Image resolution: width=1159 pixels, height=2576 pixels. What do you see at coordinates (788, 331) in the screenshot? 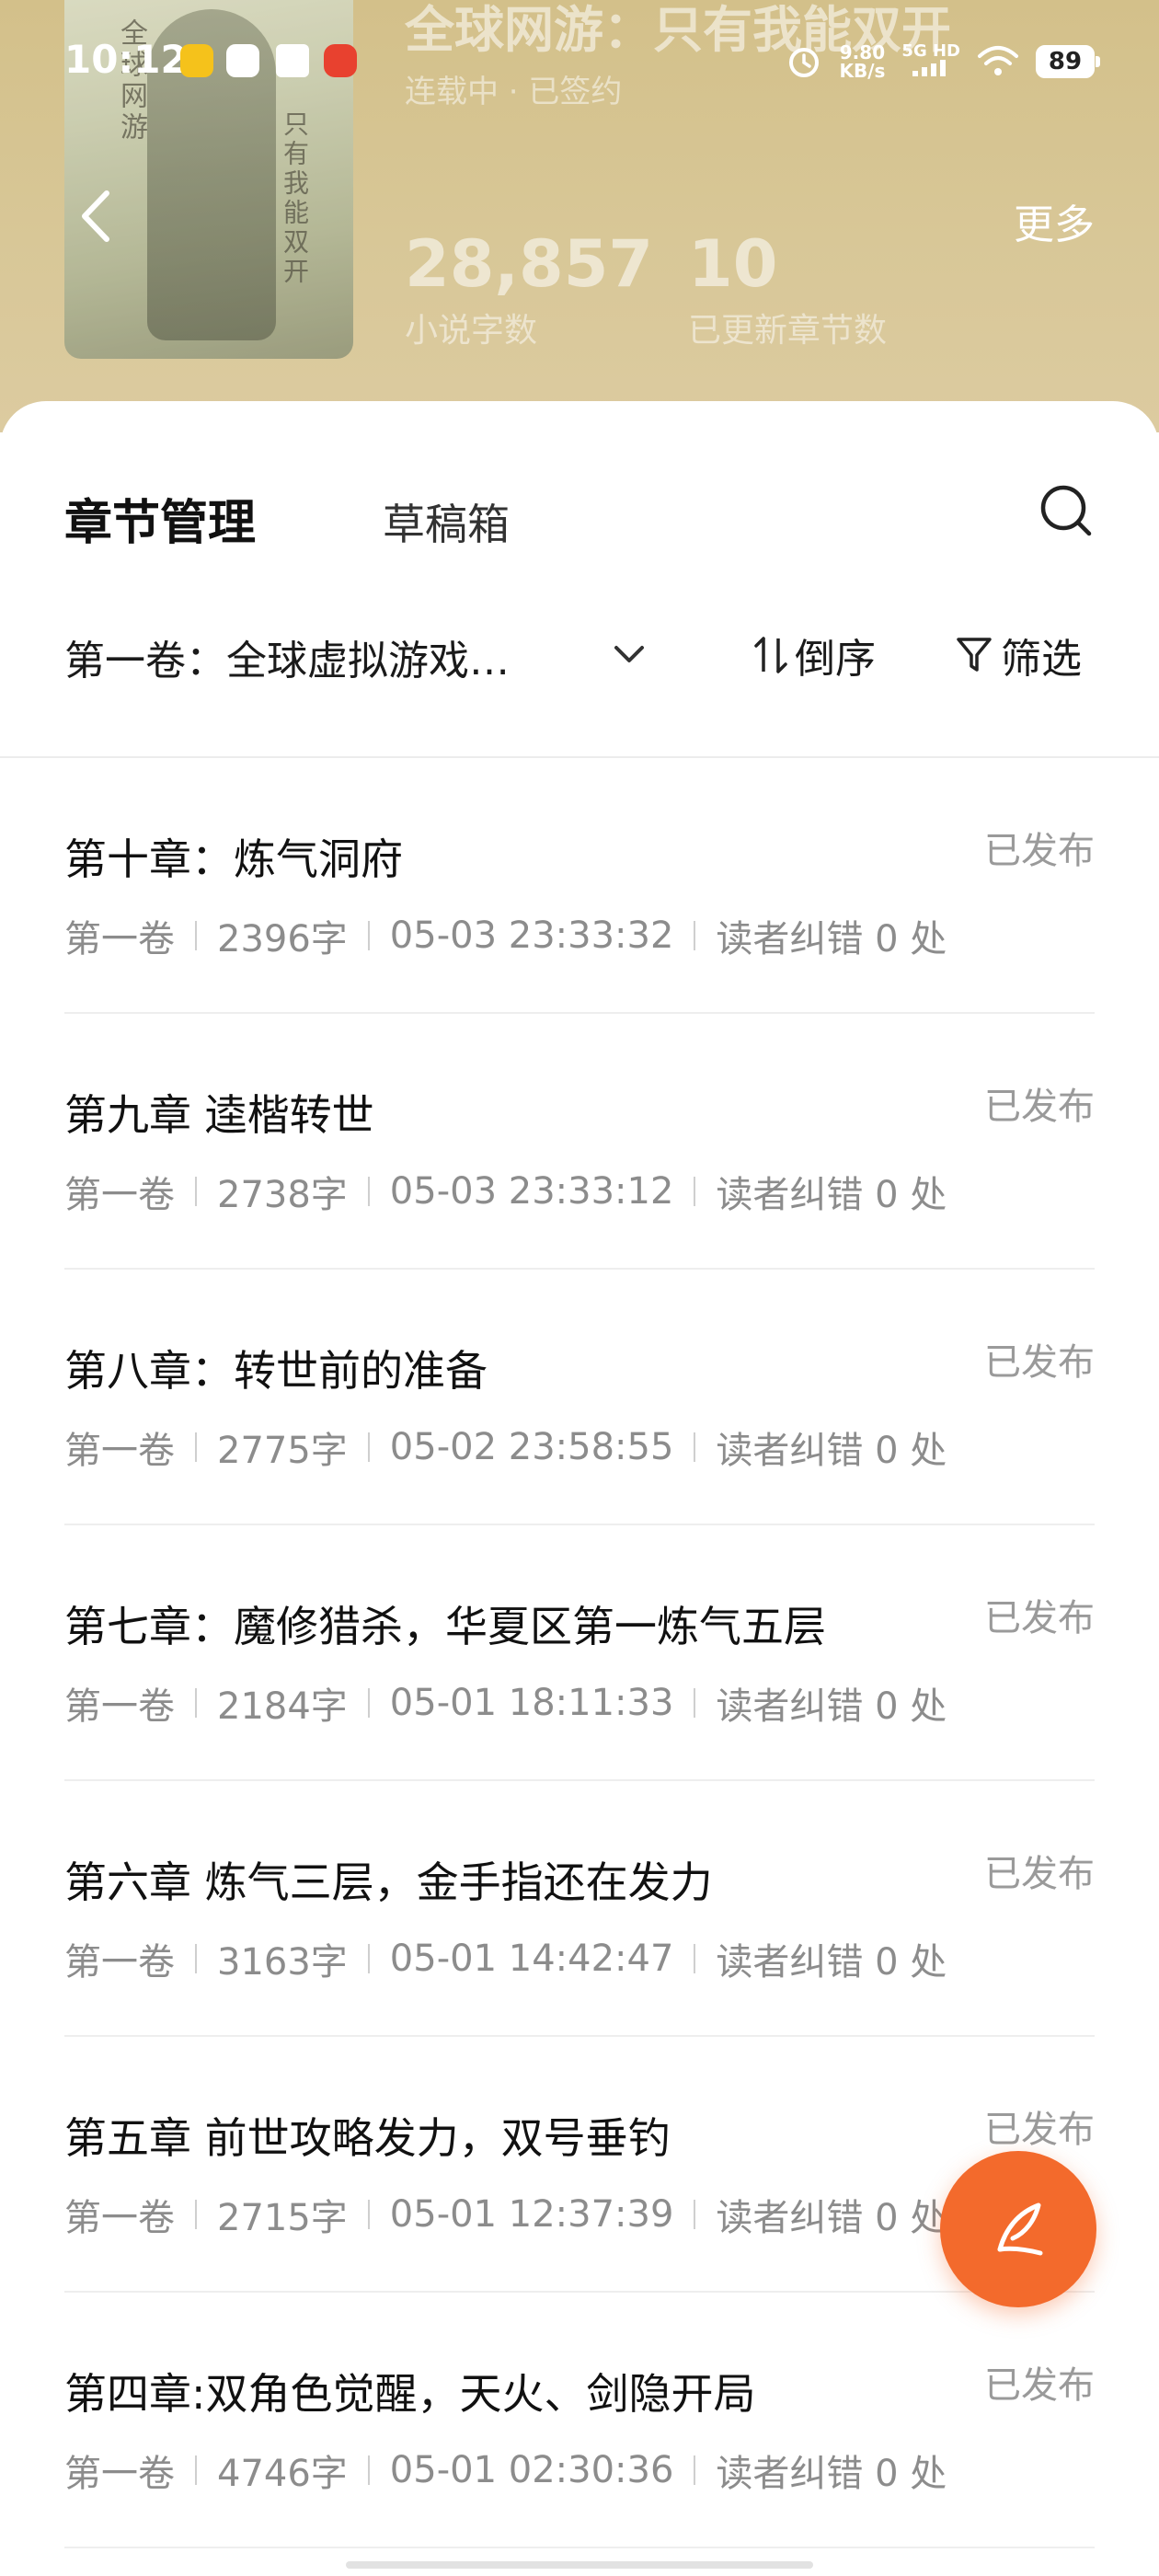
I see `chapter-count-label: 已更新章节数` at bounding box center [788, 331].